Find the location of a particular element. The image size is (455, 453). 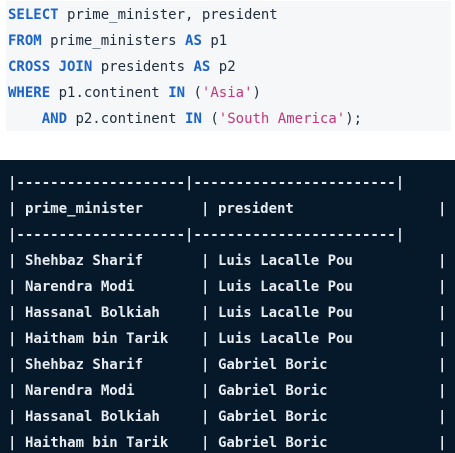

column-header: president is located at coordinates (256, 209).